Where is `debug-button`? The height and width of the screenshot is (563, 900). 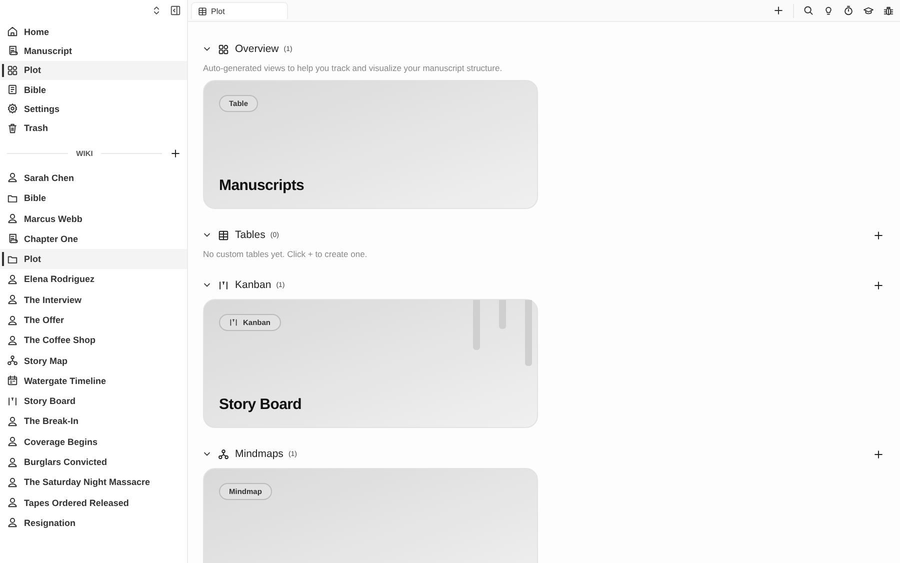 debug-button is located at coordinates (888, 10).